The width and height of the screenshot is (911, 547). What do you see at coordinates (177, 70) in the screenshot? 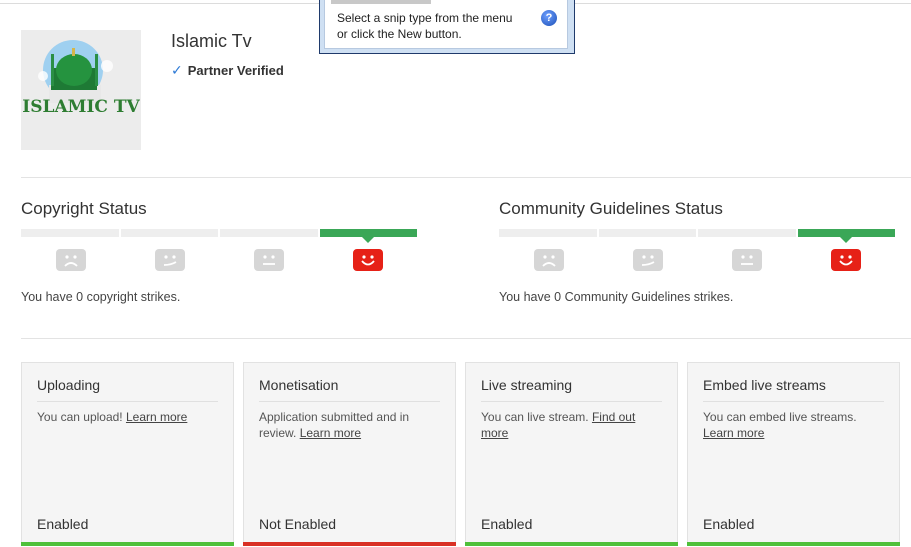
I see `checkmark-icon: ✓` at bounding box center [177, 70].